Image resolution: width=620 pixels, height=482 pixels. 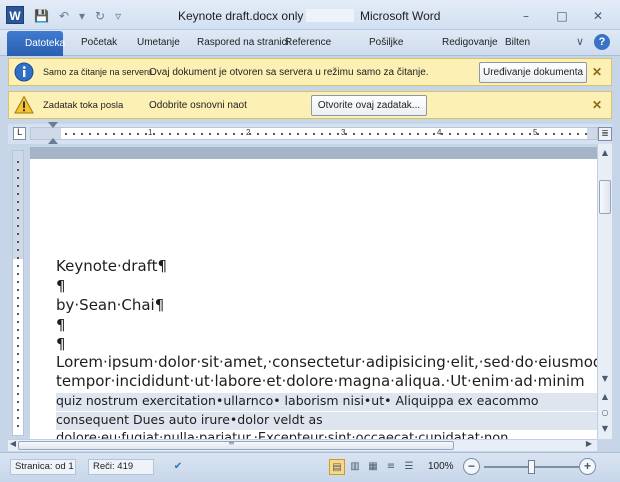 I want to click on tab-review: Redigovanje, so click(x=470, y=42).